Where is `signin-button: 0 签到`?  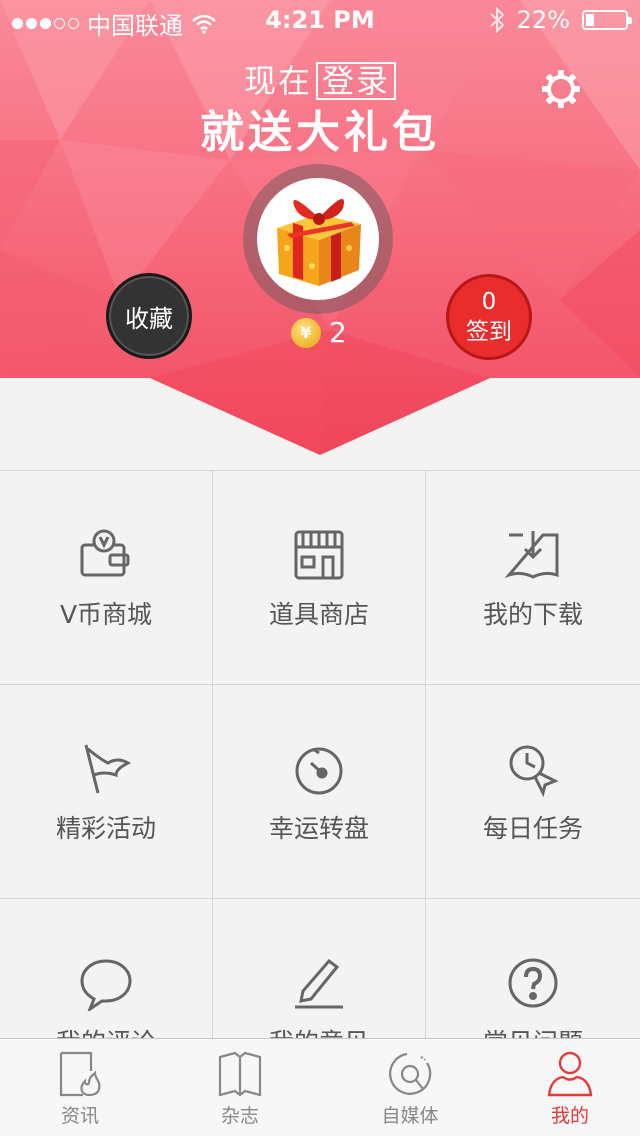
signin-button: 0 签到 is located at coordinates (489, 317).